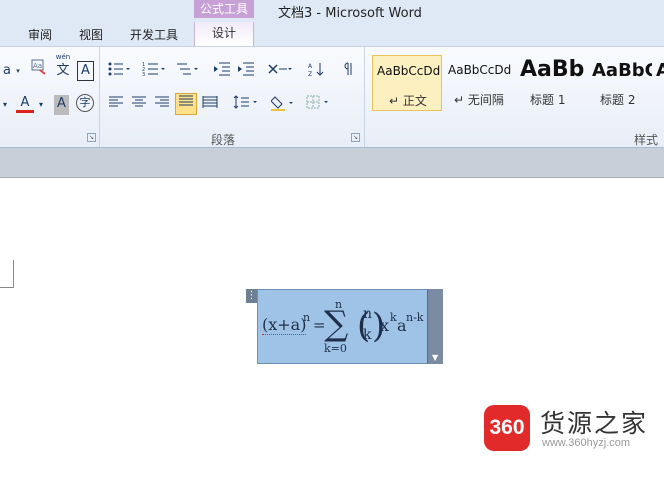  Describe the element at coordinates (91, 34) in the screenshot. I see `tab-view: 视图` at that location.